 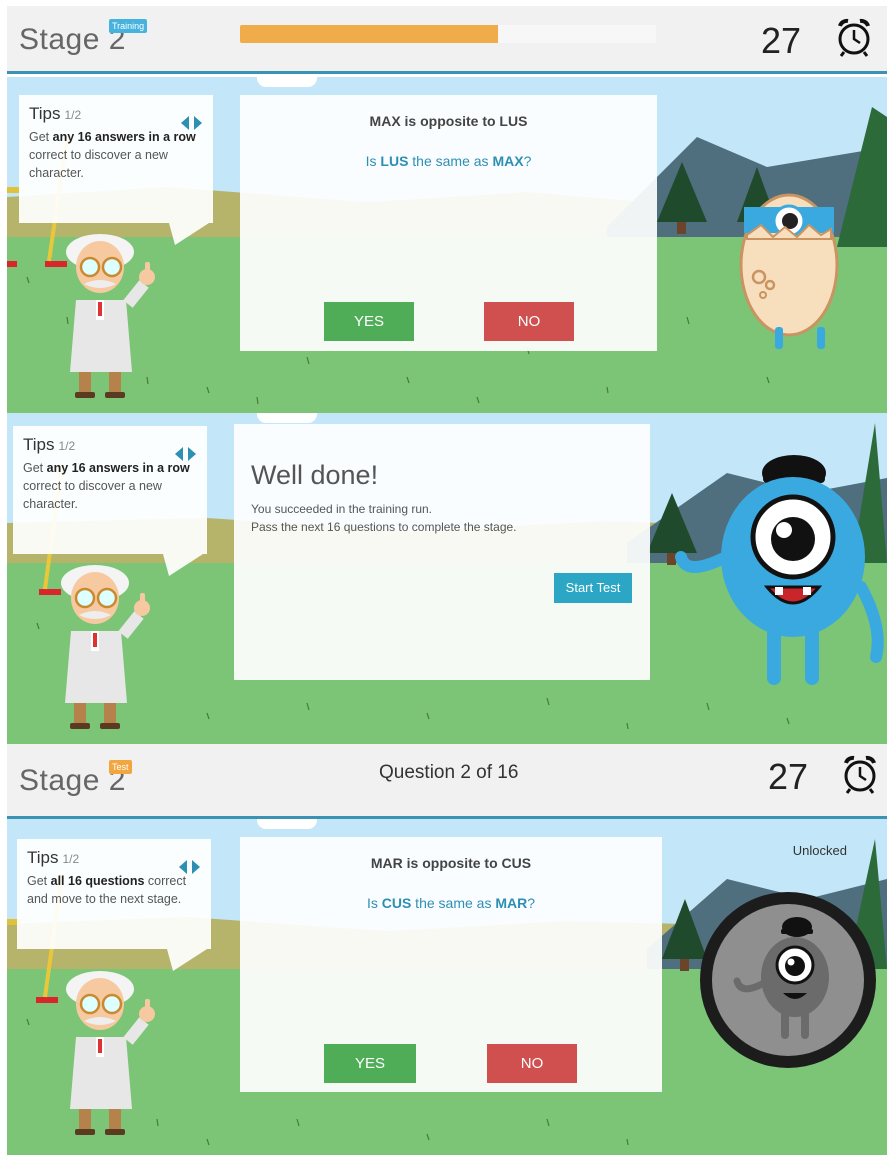 What do you see at coordinates (508, 161) in the screenshot?
I see `question-term-b: MAX` at bounding box center [508, 161].